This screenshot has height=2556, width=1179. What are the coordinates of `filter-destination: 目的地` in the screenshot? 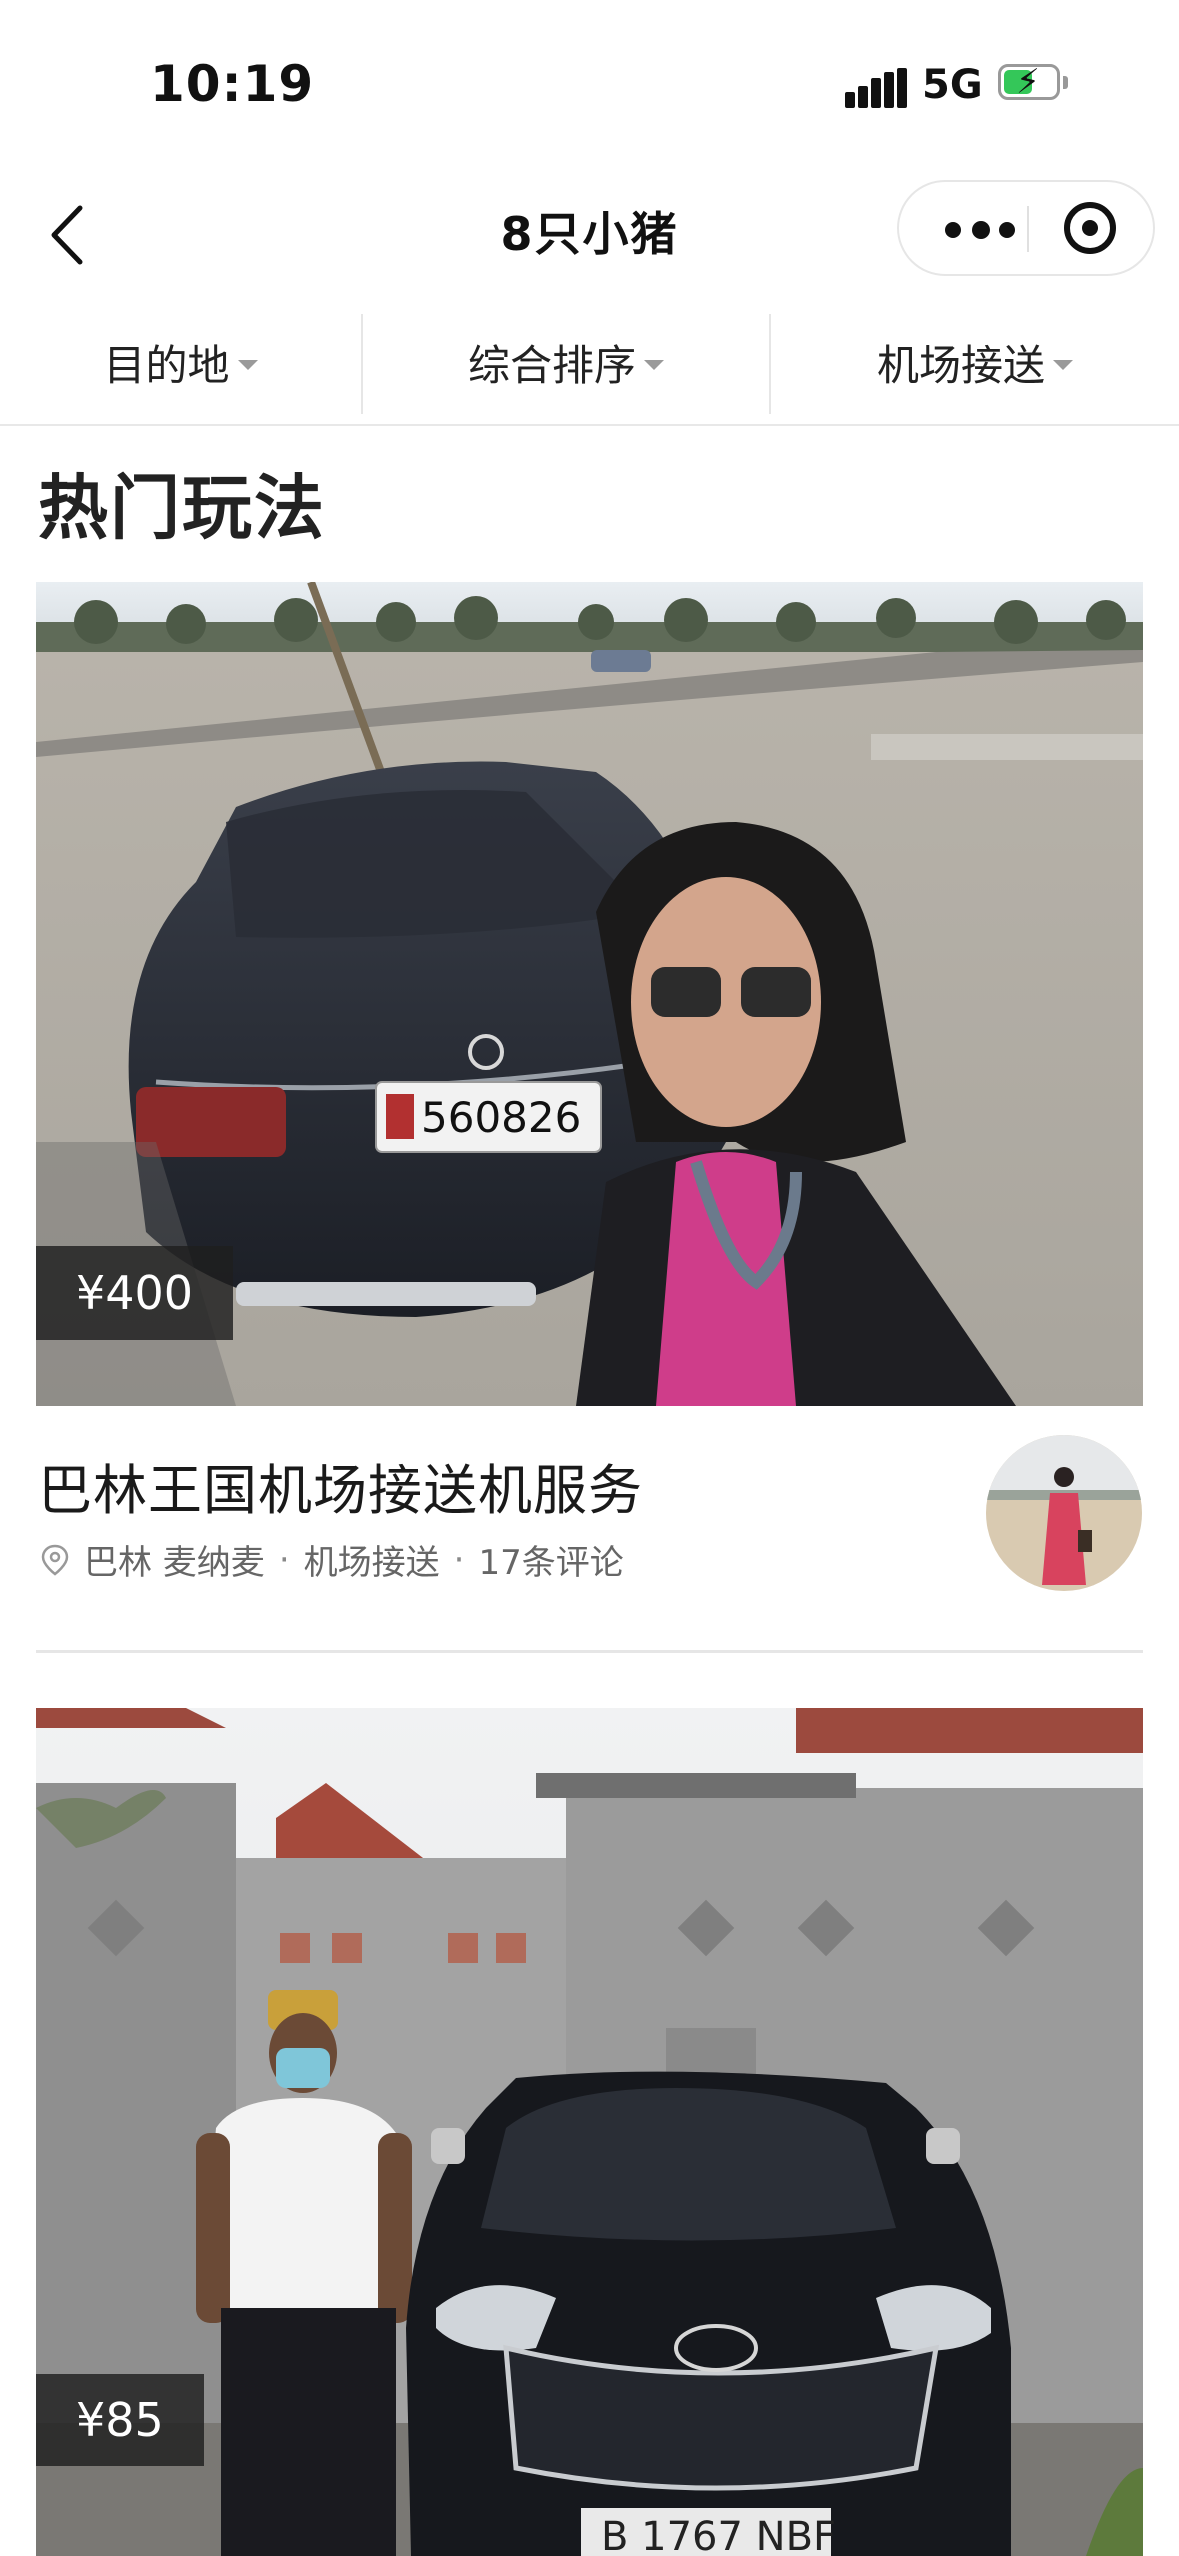 It's located at (180, 362).